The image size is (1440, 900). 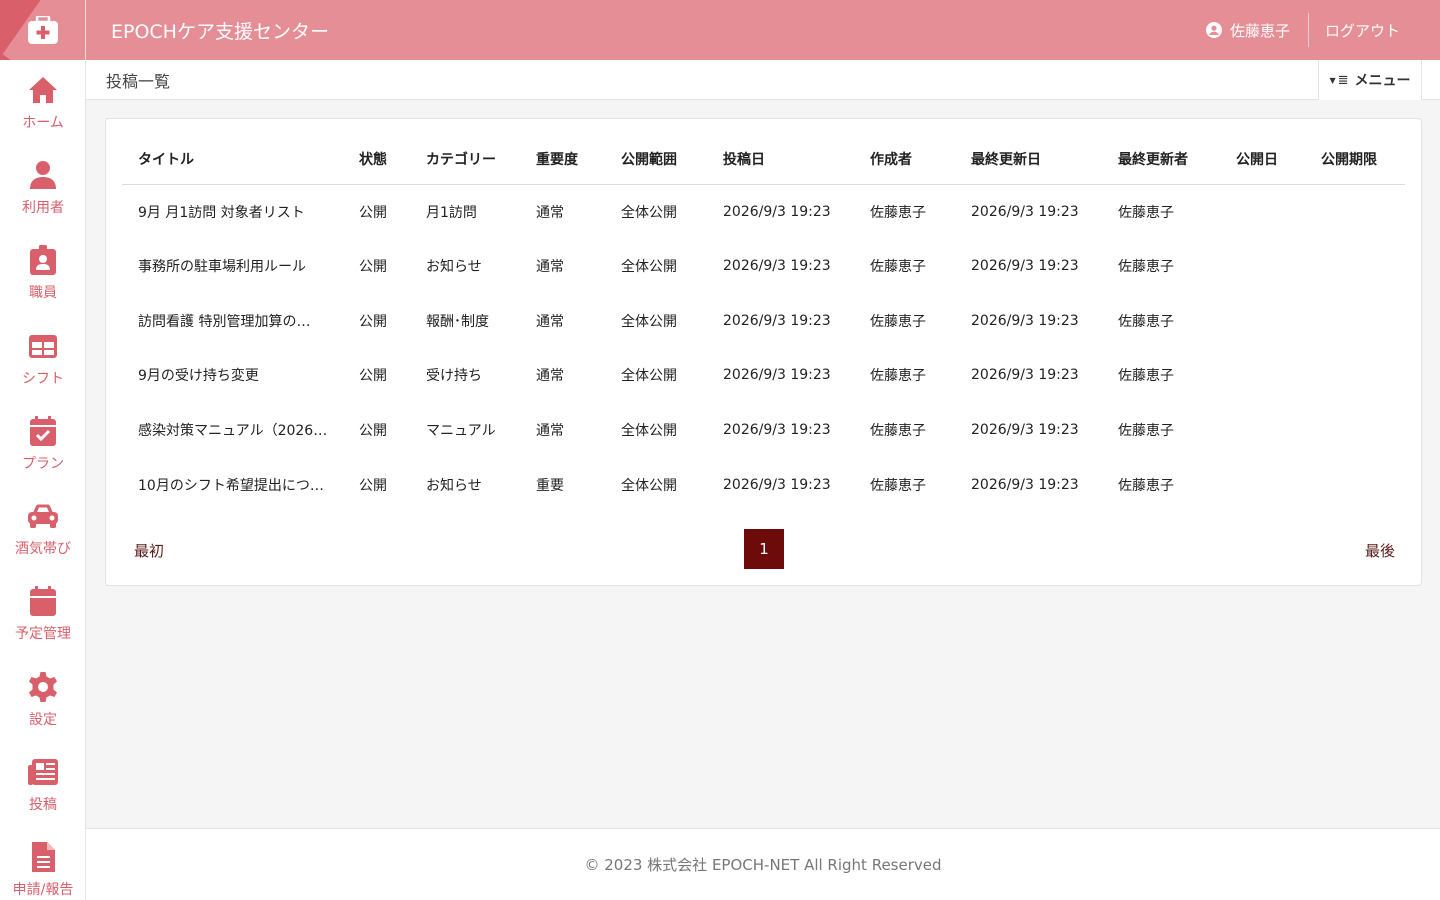 What do you see at coordinates (43, 122) in the screenshot?
I see `sidebar-item-label: ホーム` at bounding box center [43, 122].